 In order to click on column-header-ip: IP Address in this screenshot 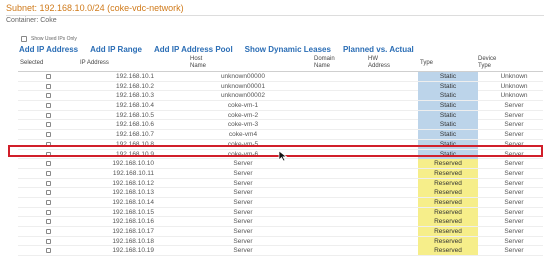, I will do `click(94, 63)`.